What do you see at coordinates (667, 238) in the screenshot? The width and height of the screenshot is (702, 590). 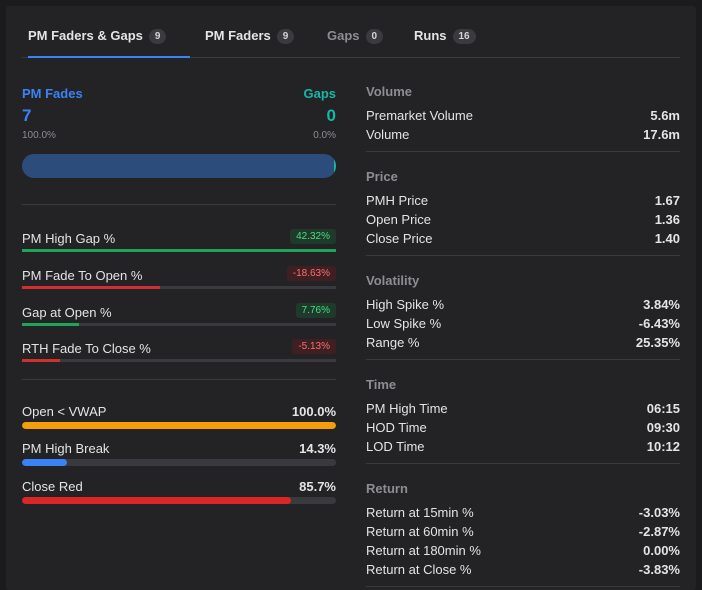 I see `row-value: 1.40` at bounding box center [667, 238].